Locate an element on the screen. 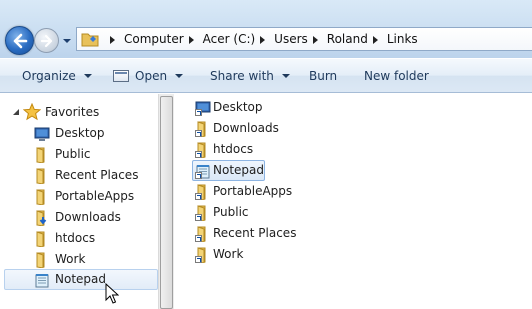  breadcrumb-acer-drive: Acer (C:) is located at coordinates (229, 39).